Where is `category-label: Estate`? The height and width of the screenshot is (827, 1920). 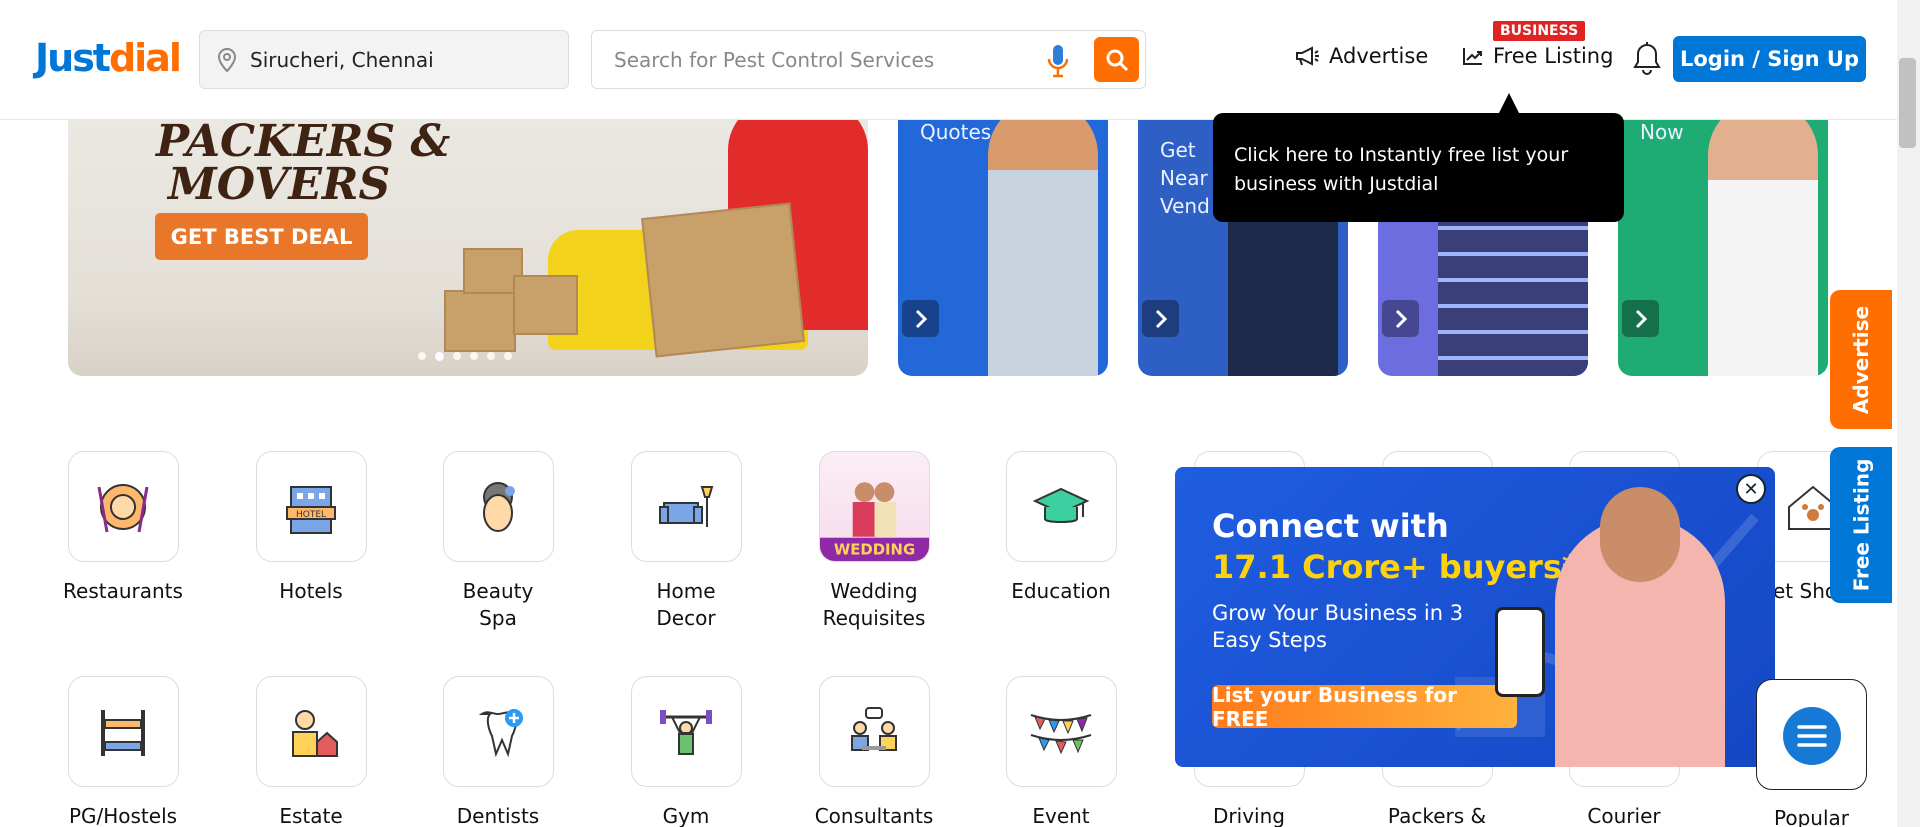 category-label: Estate is located at coordinates (311, 815).